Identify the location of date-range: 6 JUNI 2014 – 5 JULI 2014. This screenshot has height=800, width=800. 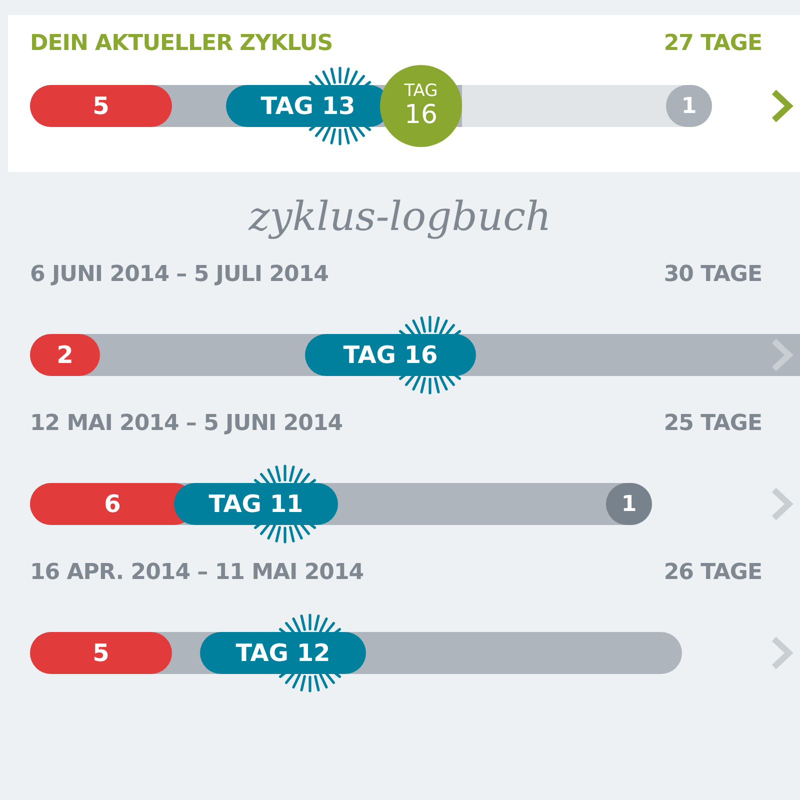
(179, 274).